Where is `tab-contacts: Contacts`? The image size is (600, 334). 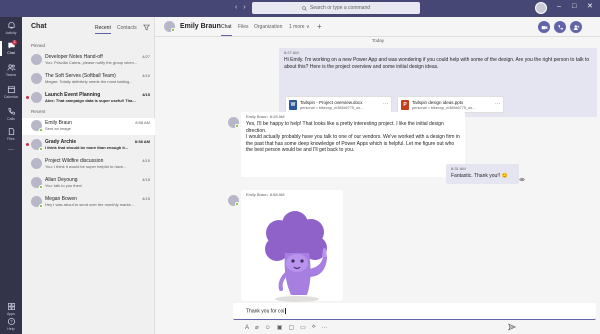 tab-contacts: Contacts is located at coordinates (127, 28).